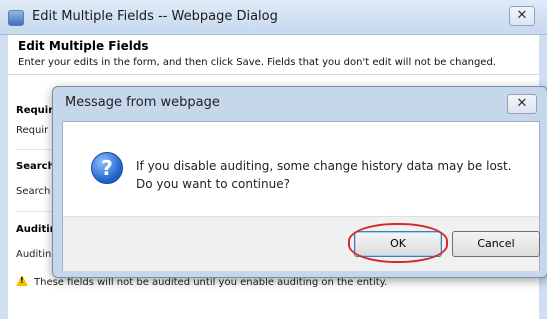  What do you see at coordinates (155, 16) in the screenshot?
I see `outer-dialog-title: Edit Multiple Fields -- Webpage Dialog` at bounding box center [155, 16].